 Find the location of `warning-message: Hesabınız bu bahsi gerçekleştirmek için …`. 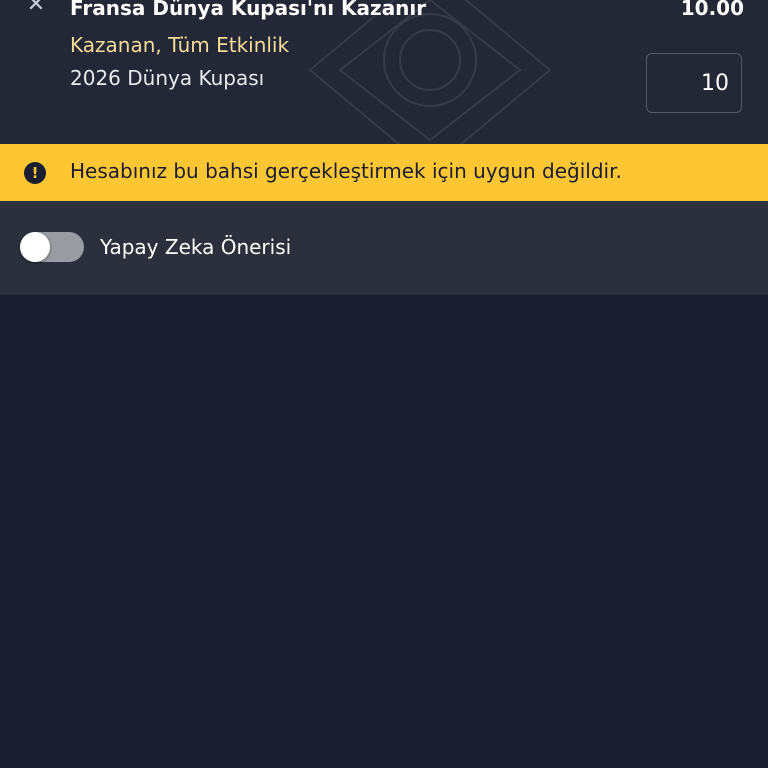

warning-message: Hesabınız bu bahsi gerçekleştirmek için … is located at coordinates (346, 171).